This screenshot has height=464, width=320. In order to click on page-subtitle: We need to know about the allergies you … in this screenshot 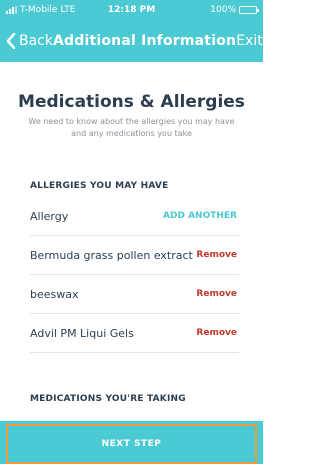, I will do `click(131, 127)`.